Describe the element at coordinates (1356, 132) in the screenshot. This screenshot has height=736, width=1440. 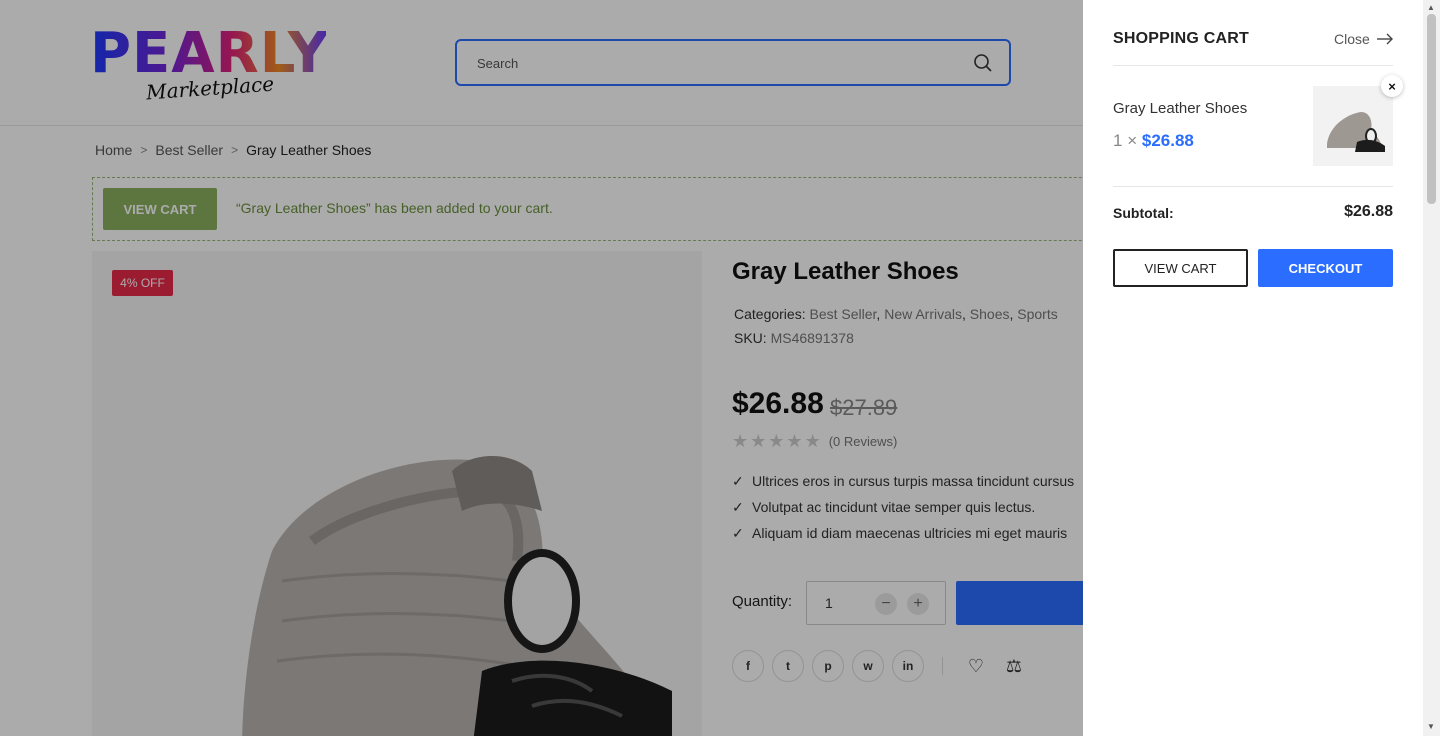
I see `cart-item-image` at that location.